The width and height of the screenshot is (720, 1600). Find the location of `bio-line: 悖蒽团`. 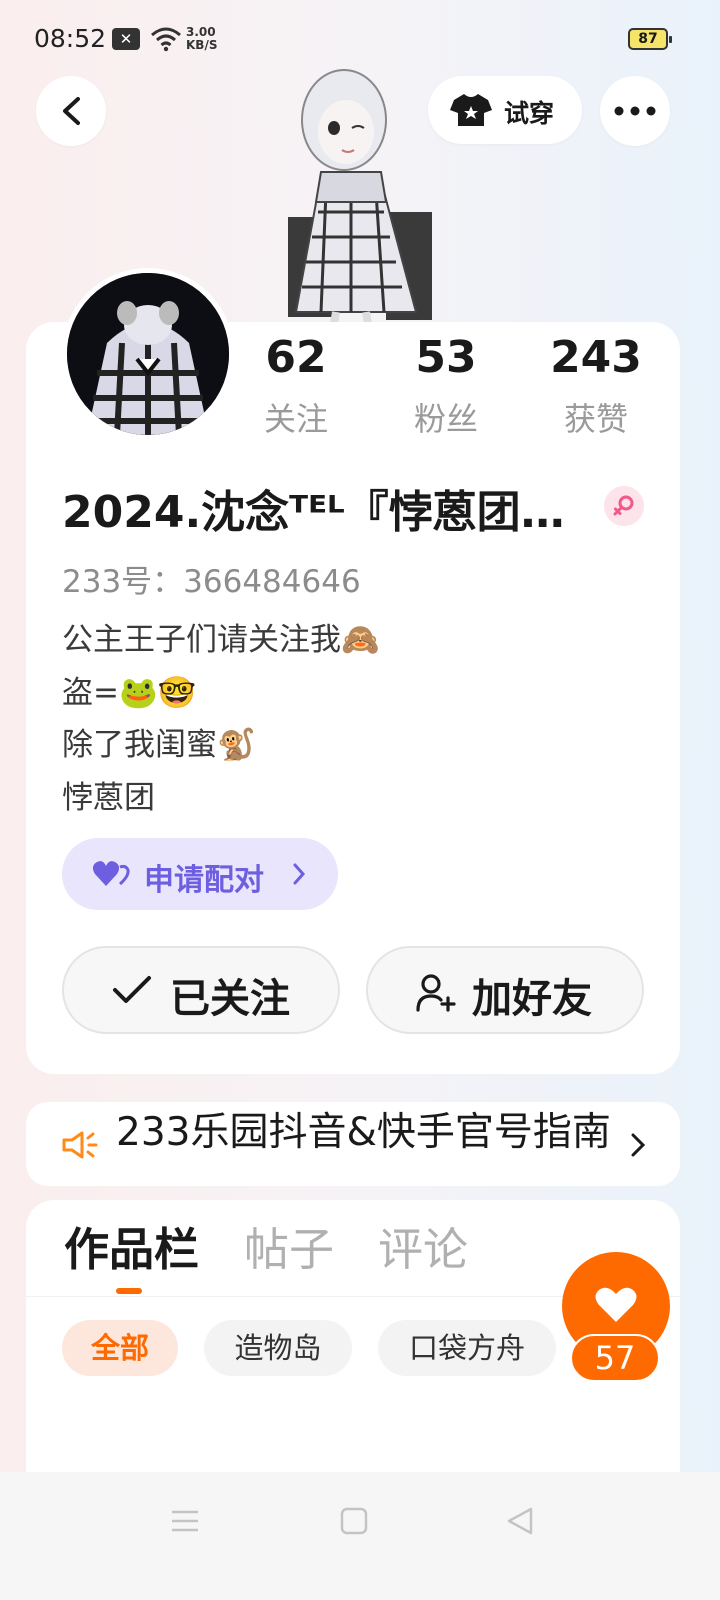

bio-line: 悖蒽团 is located at coordinates (108, 797).